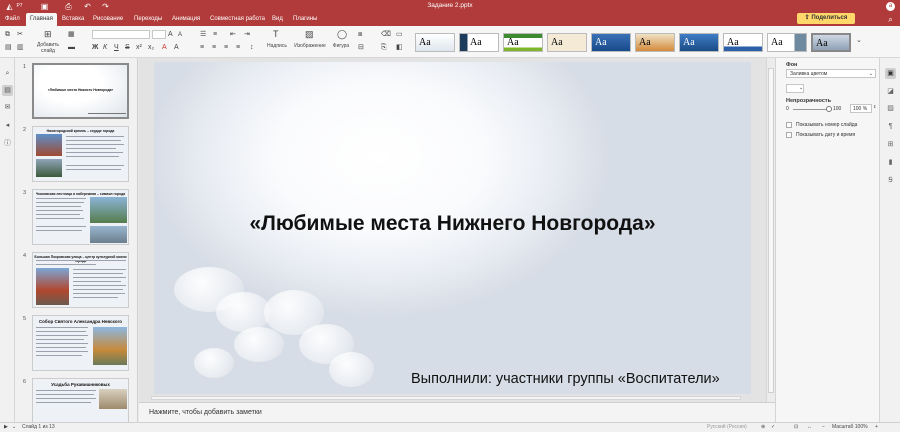  I want to click on slides-icon: ▤, so click(7, 90).